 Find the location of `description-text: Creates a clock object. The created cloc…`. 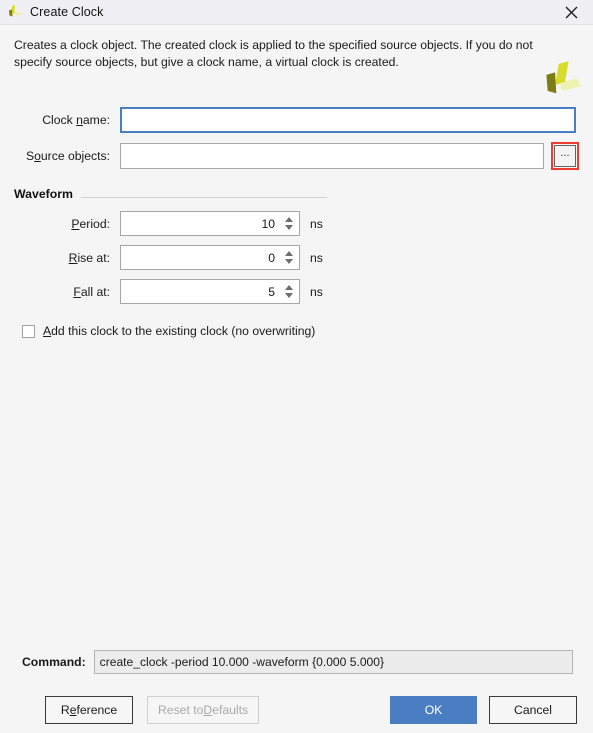

description-text: Creates a clock object. The created cloc… is located at coordinates (273, 53).